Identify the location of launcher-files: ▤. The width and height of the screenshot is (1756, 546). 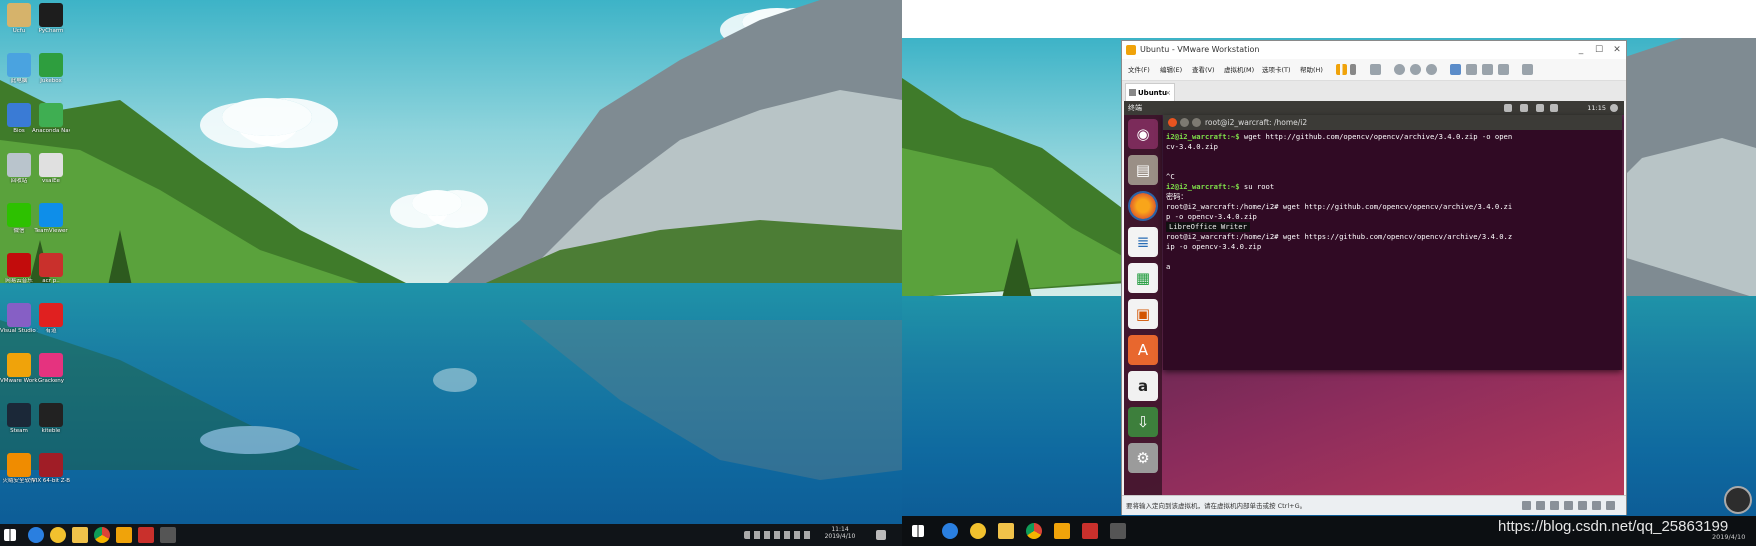
(1143, 170).